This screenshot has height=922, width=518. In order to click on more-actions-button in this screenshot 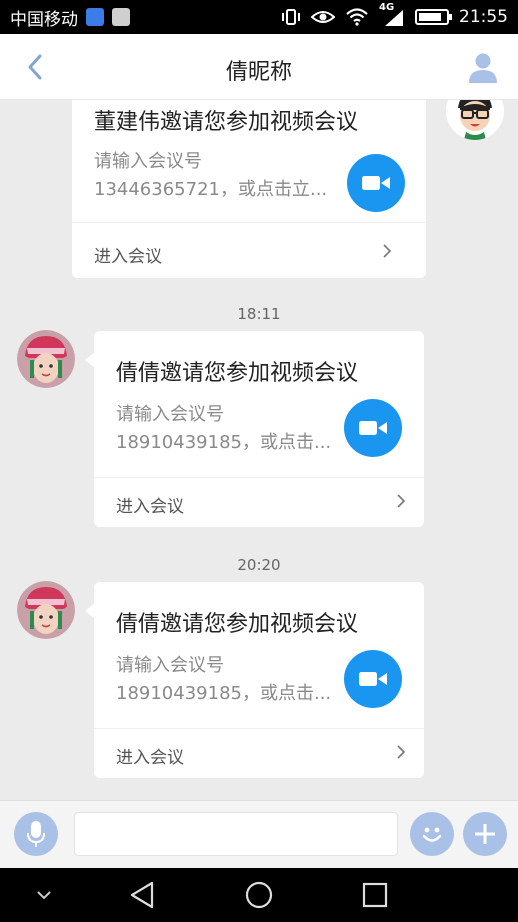, I will do `click(485, 834)`.